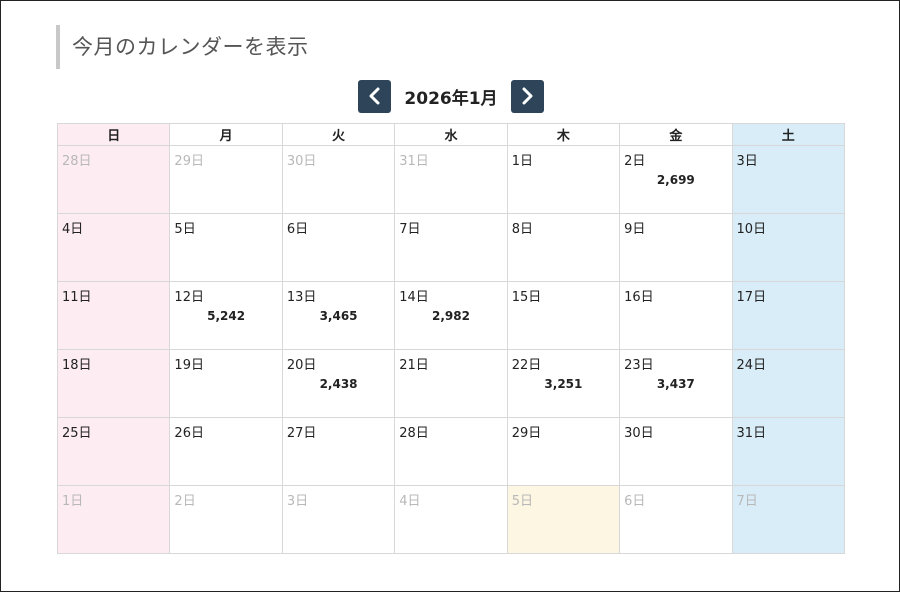 The image size is (900, 592). What do you see at coordinates (301, 433) in the screenshot?
I see `day-number: 27日` at bounding box center [301, 433].